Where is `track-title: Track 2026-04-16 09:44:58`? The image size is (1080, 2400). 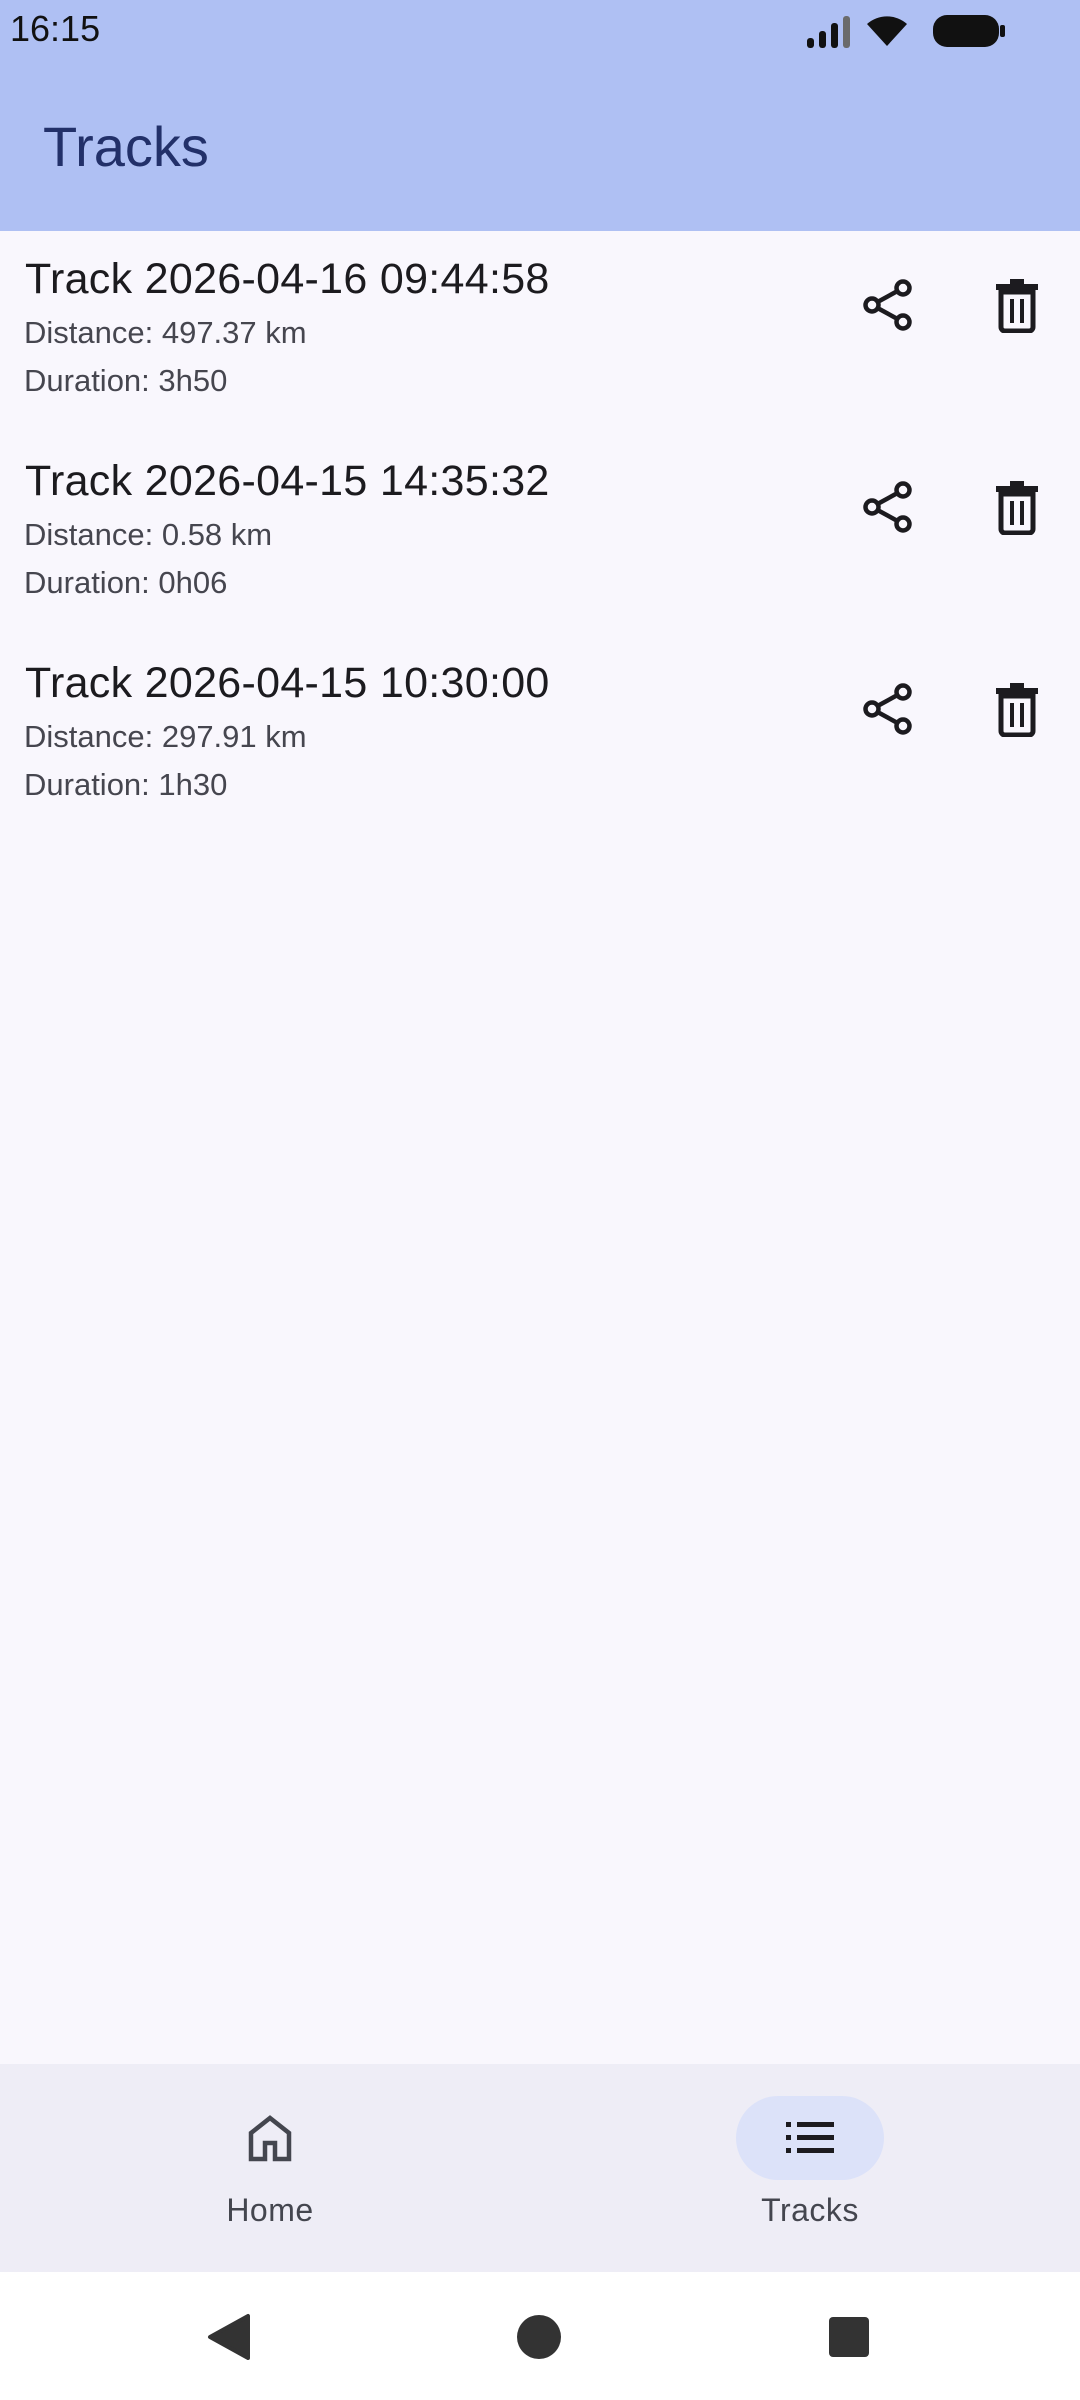
track-title: Track 2026-04-16 09:44:58 is located at coordinates (287, 279).